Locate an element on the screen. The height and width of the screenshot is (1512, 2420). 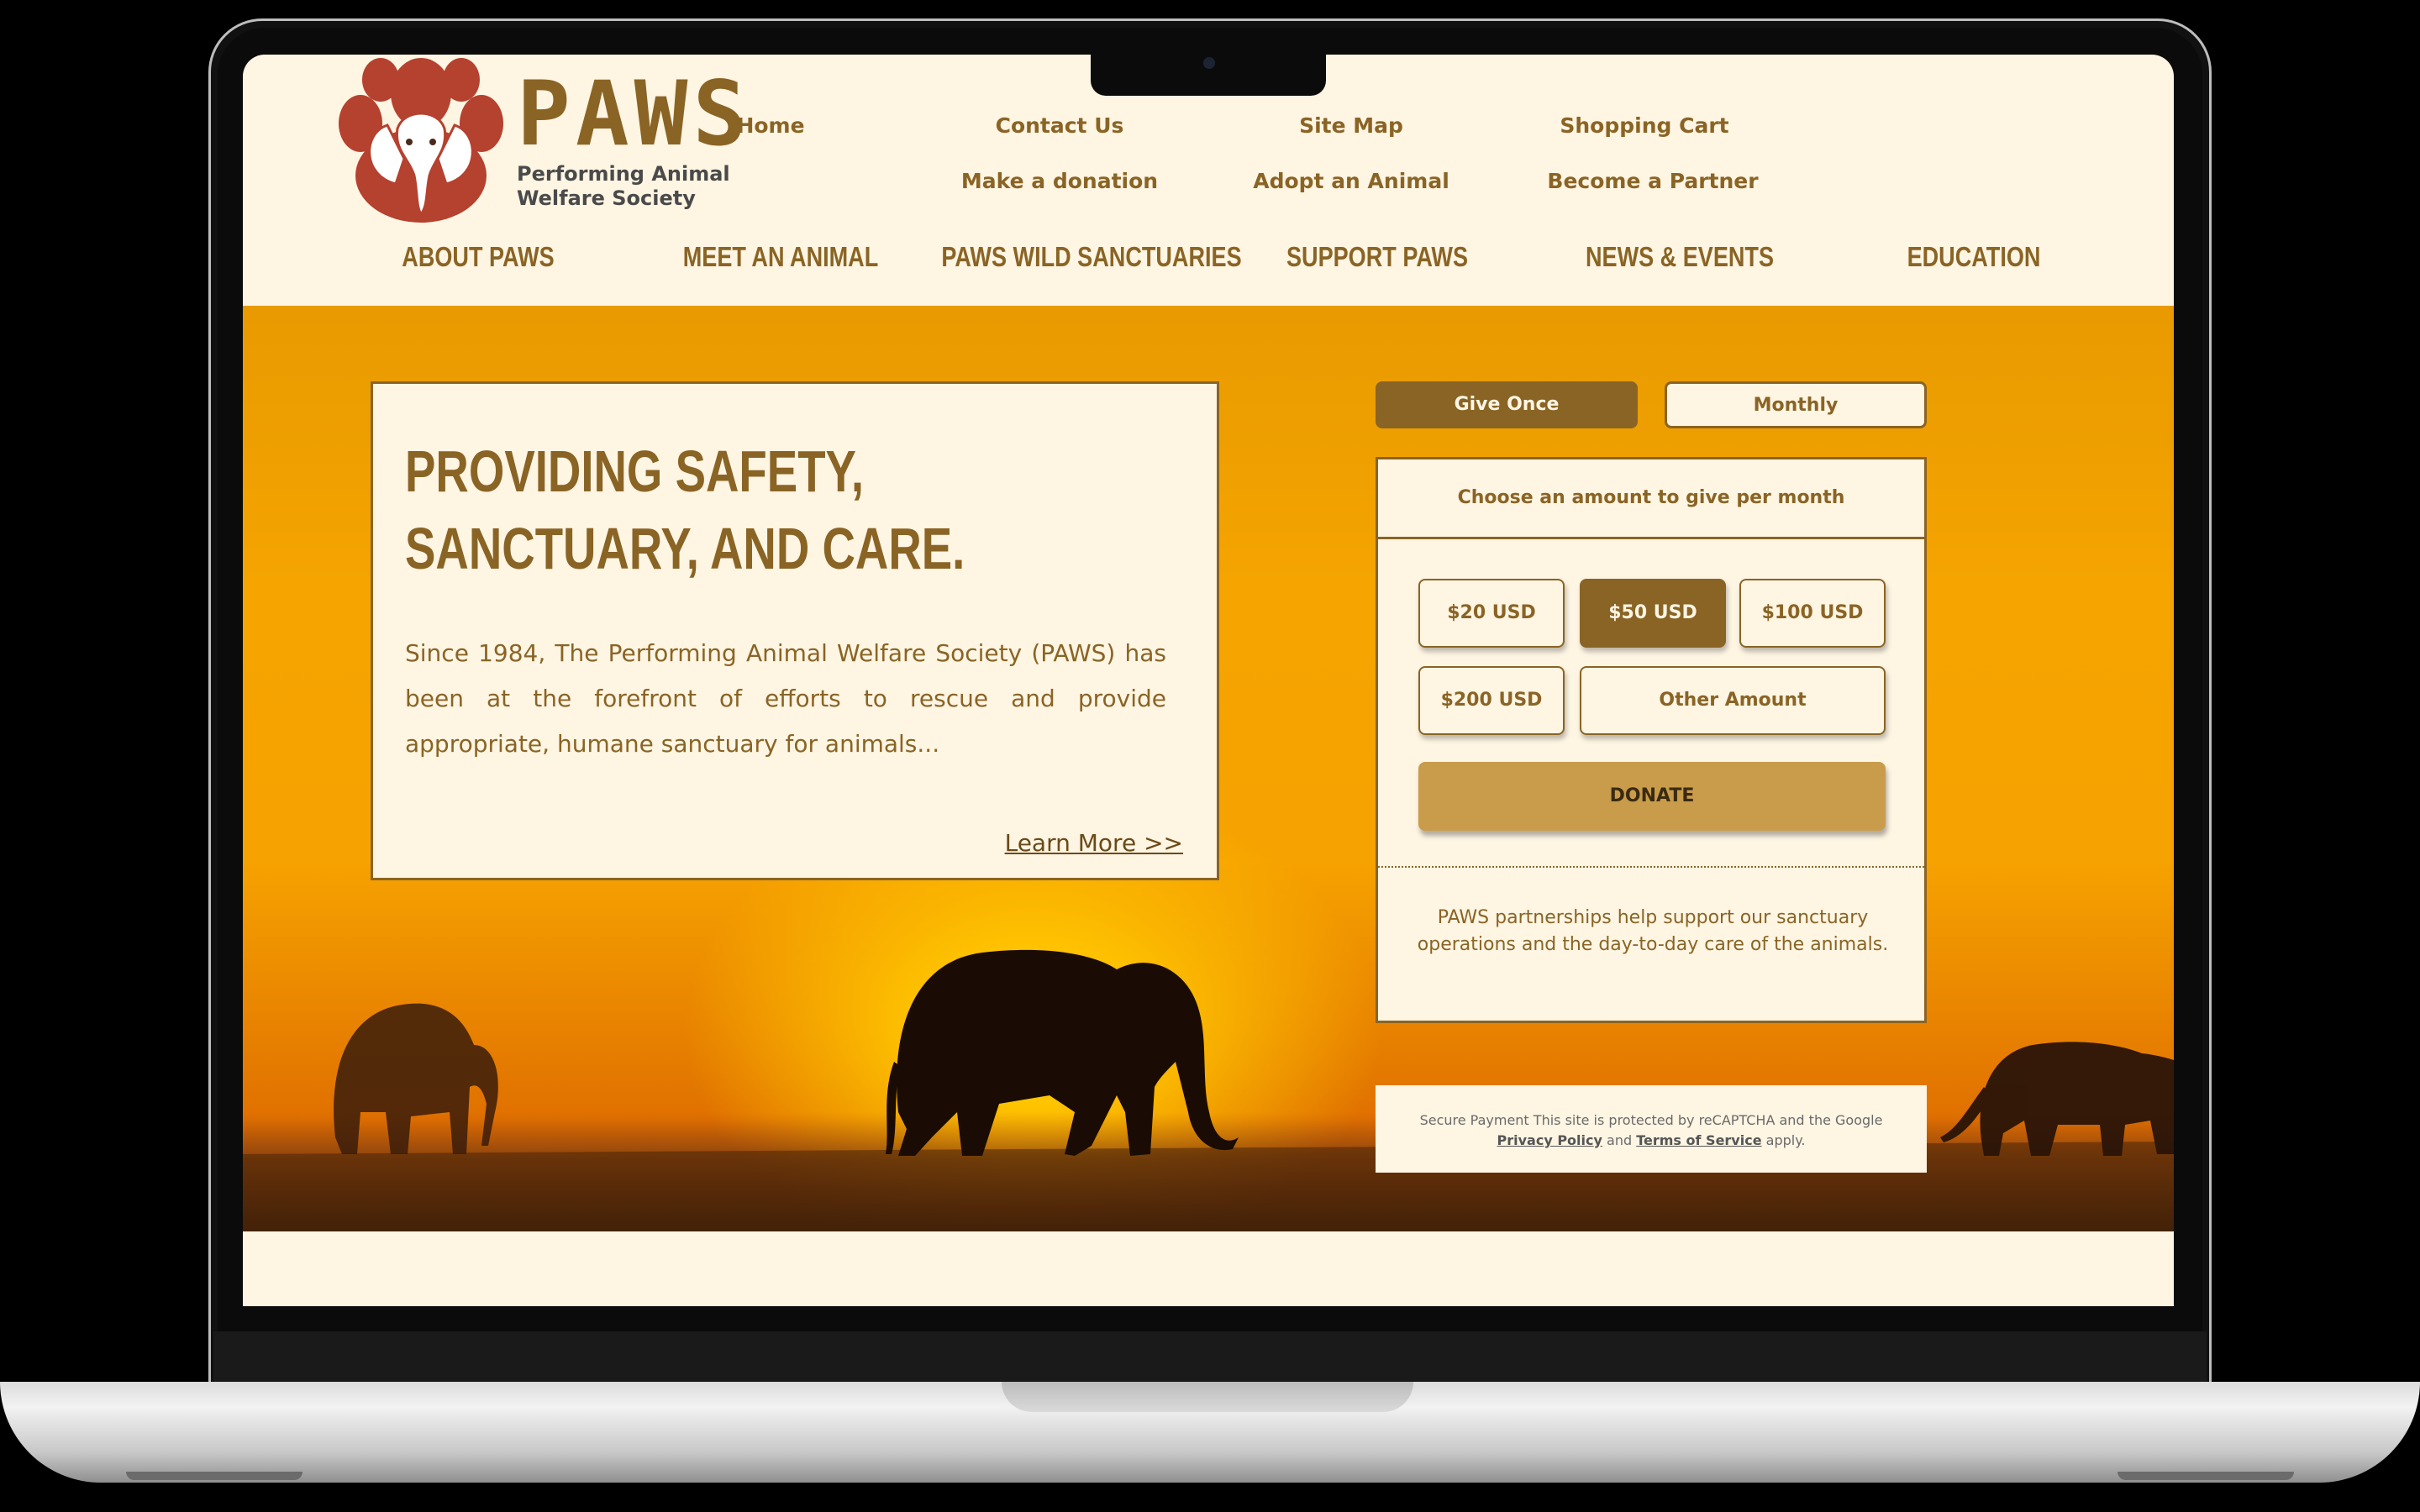
intro-heading: PROVIDING SAFETY, SANCTUARY, AND CARE. is located at coordinates (700, 510).